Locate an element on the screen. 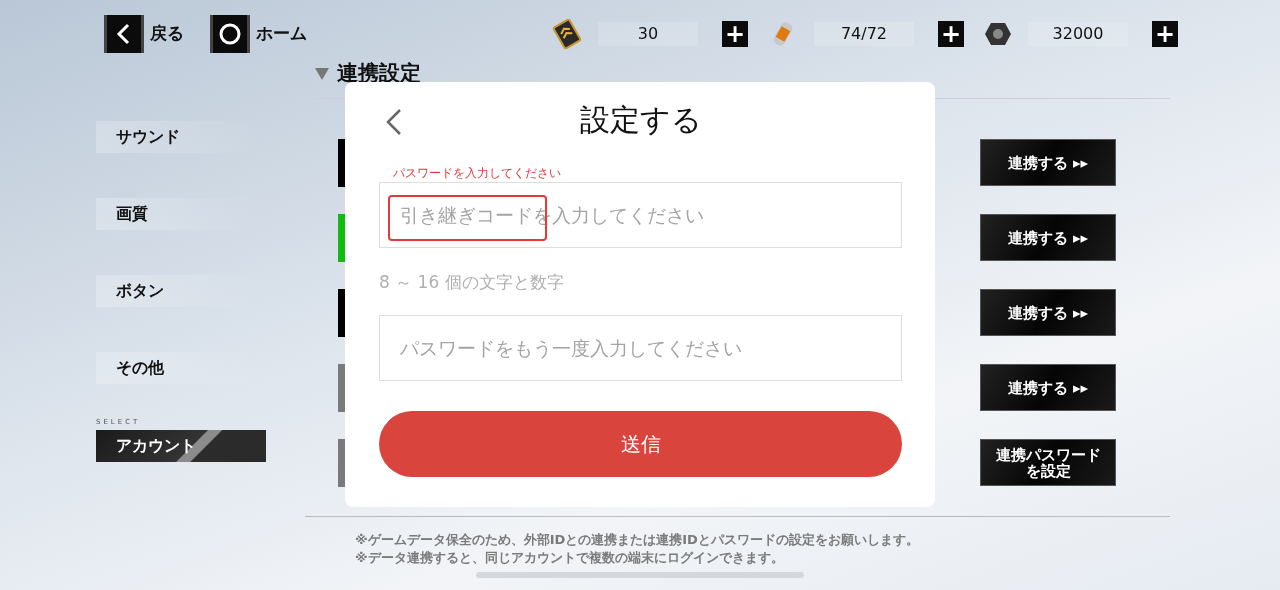  resource-count: 74/72 is located at coordinates (864, 34).